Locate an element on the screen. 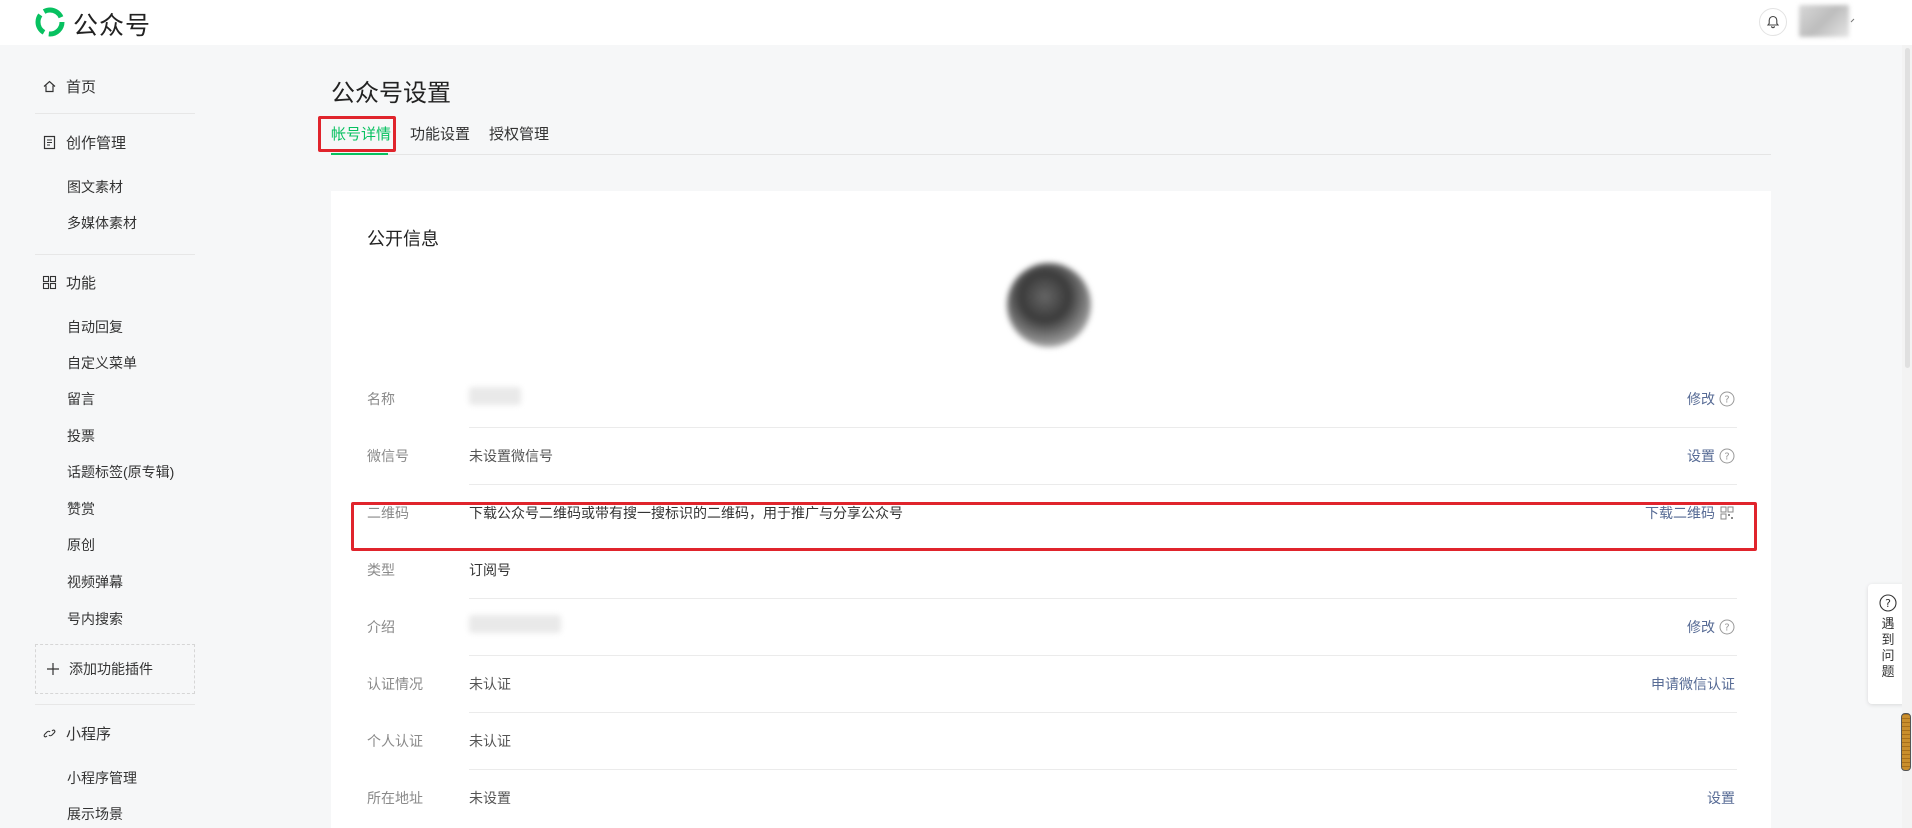  sidebar-item-label: 小程序 is located at coordinates (89, 734).